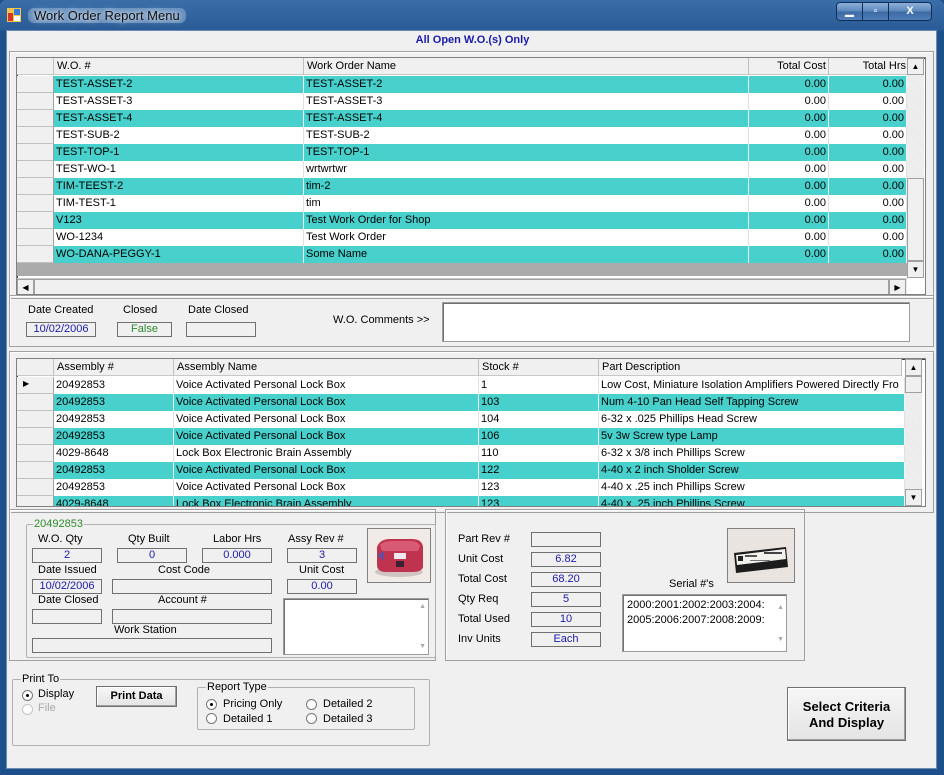 The image size is (944, 775). What do you see at coordinates (752, 402) in the screenshot?
I see `part-description-cell: Num 4-10 Pan Head Self Tapping Screw` at bounding box center [752, 402].